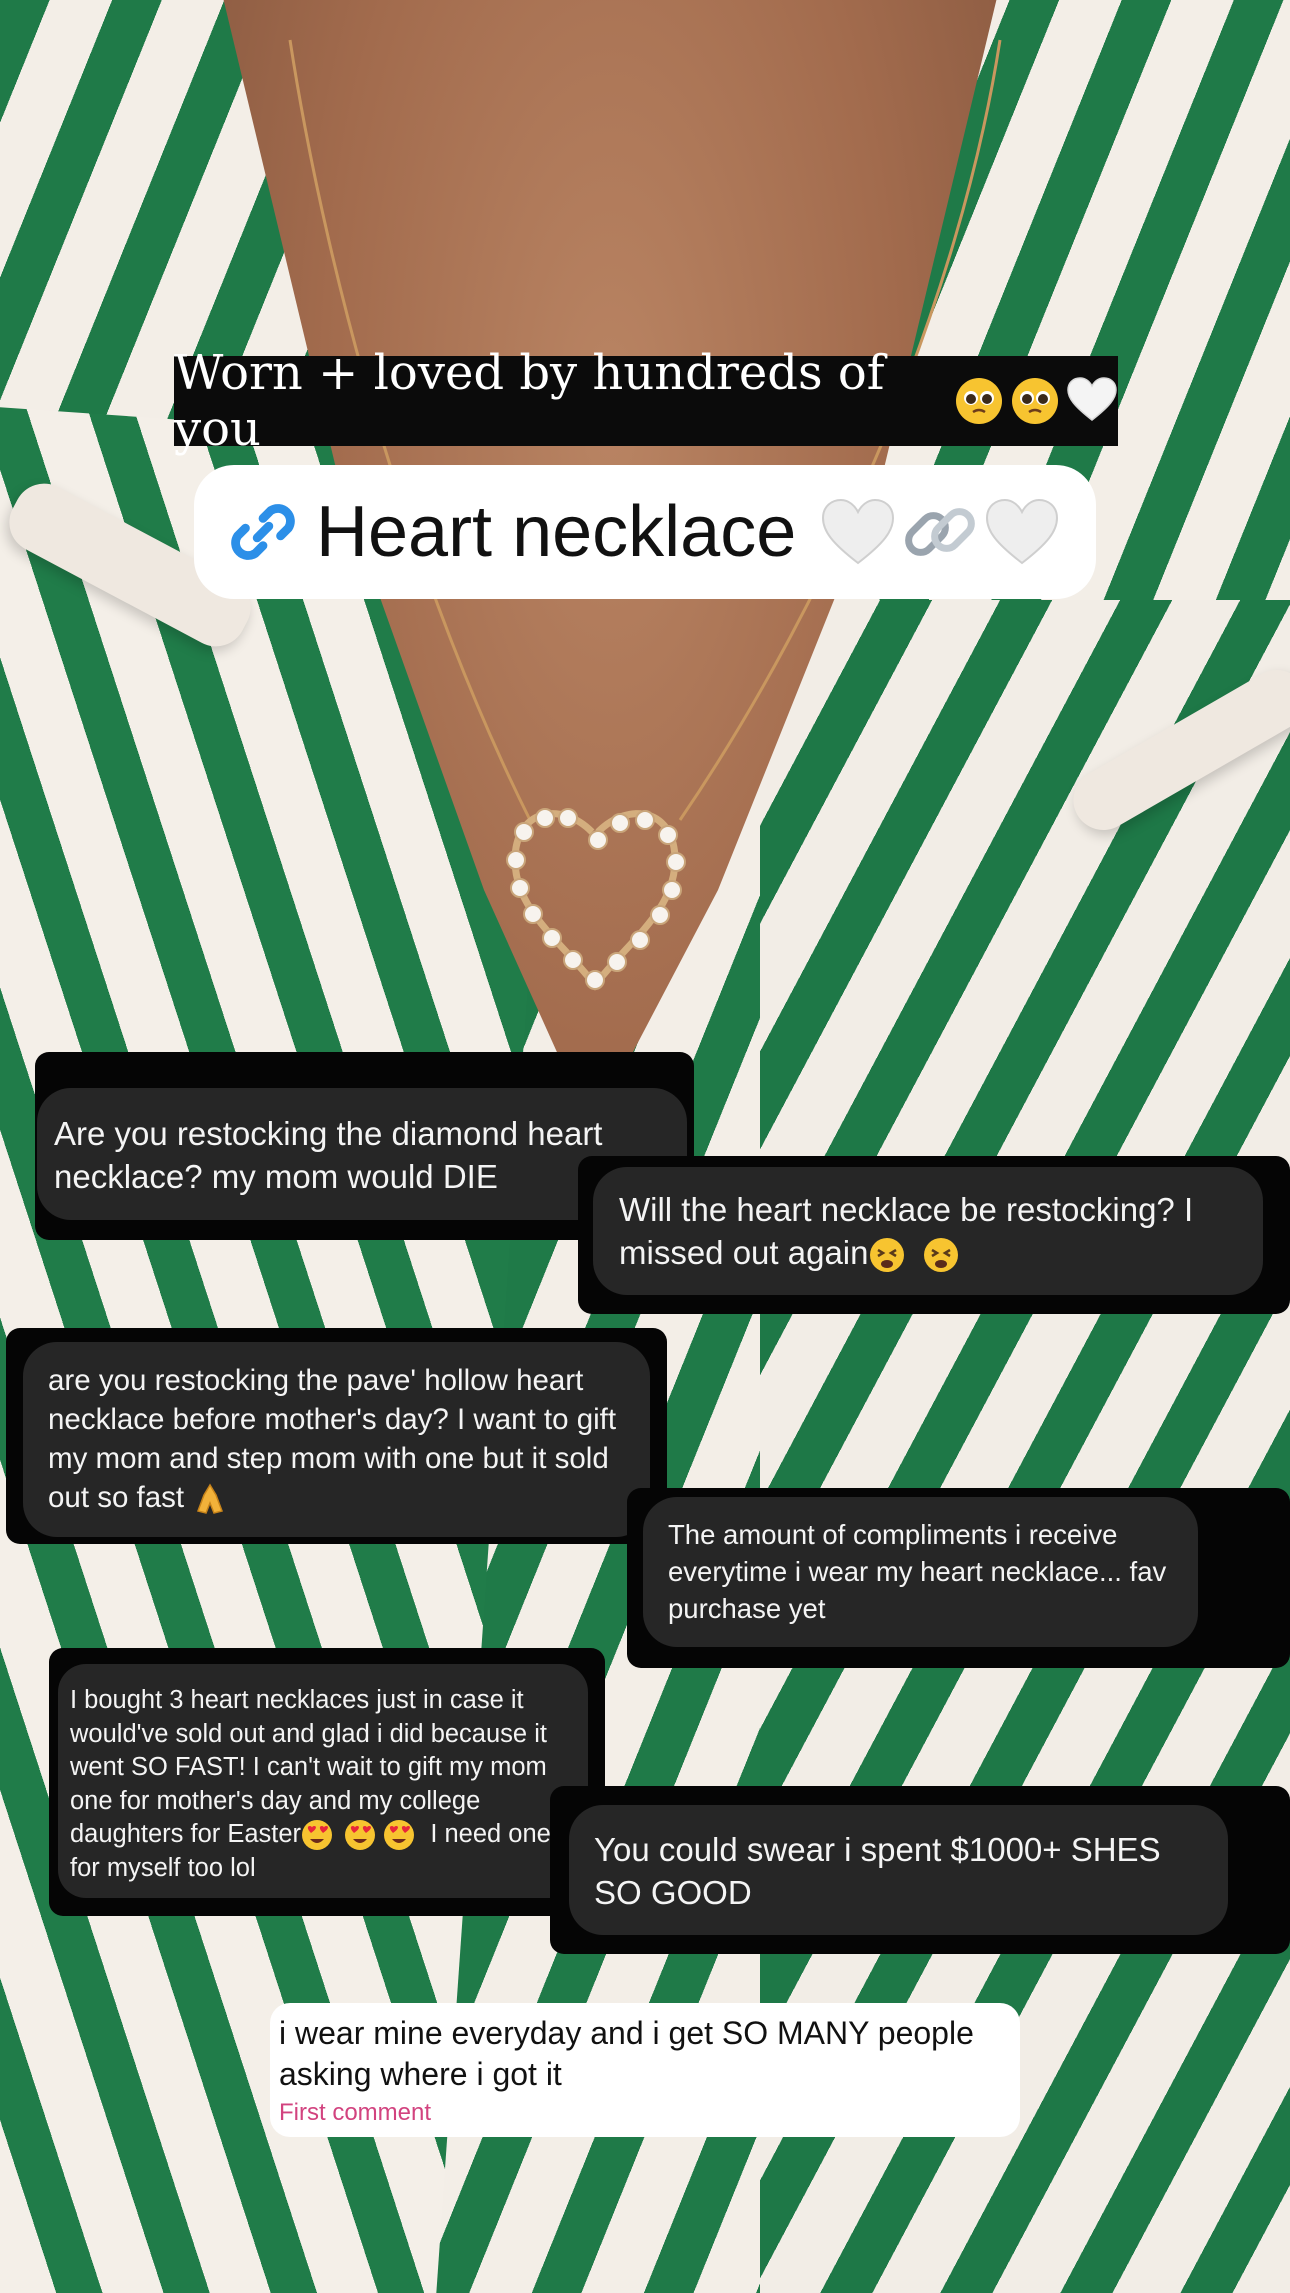  I want to click on headline-text: Worn + loved by hundreds of you, so click(529, 401).